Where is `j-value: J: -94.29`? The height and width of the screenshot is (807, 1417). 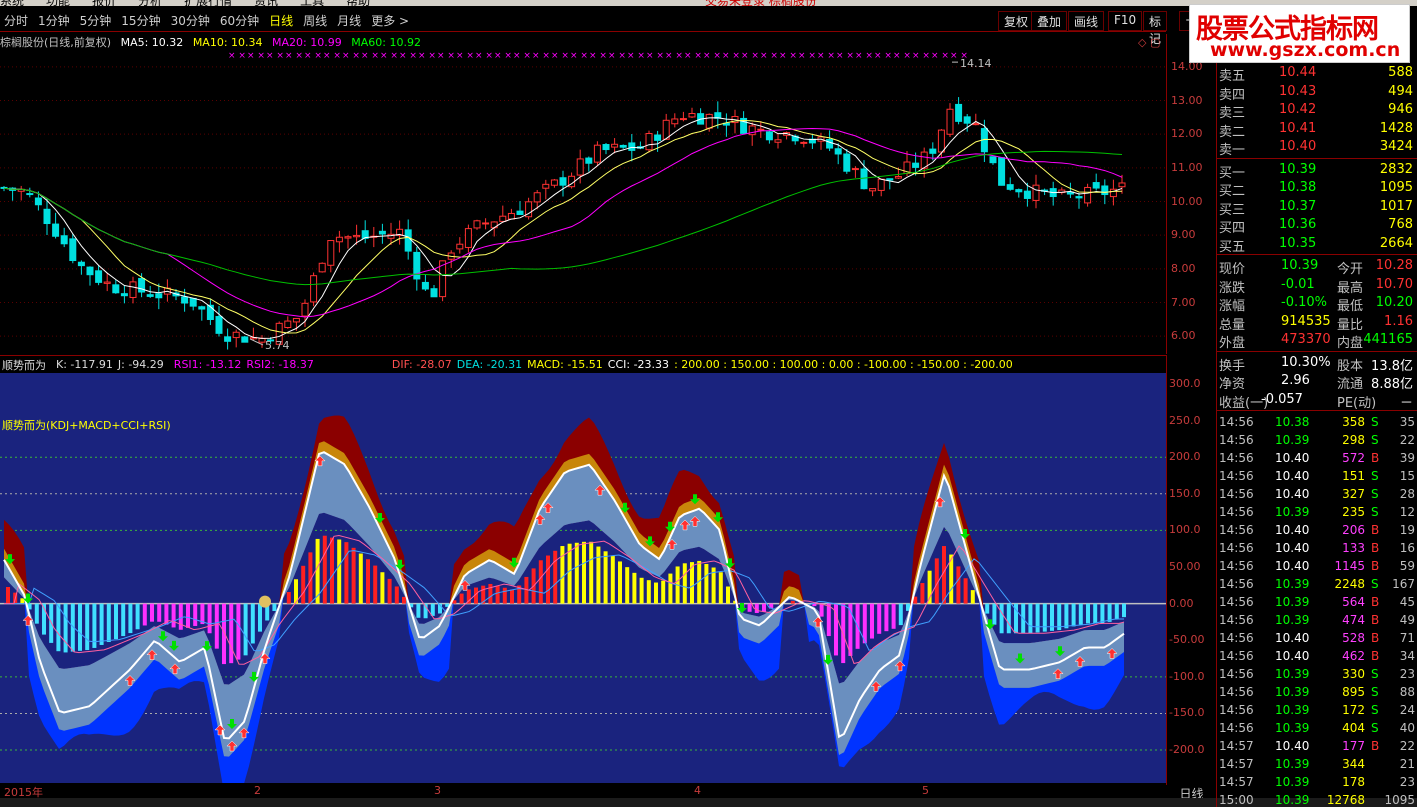 j-value: J: -94.29 is located at coordinates (140, 364).